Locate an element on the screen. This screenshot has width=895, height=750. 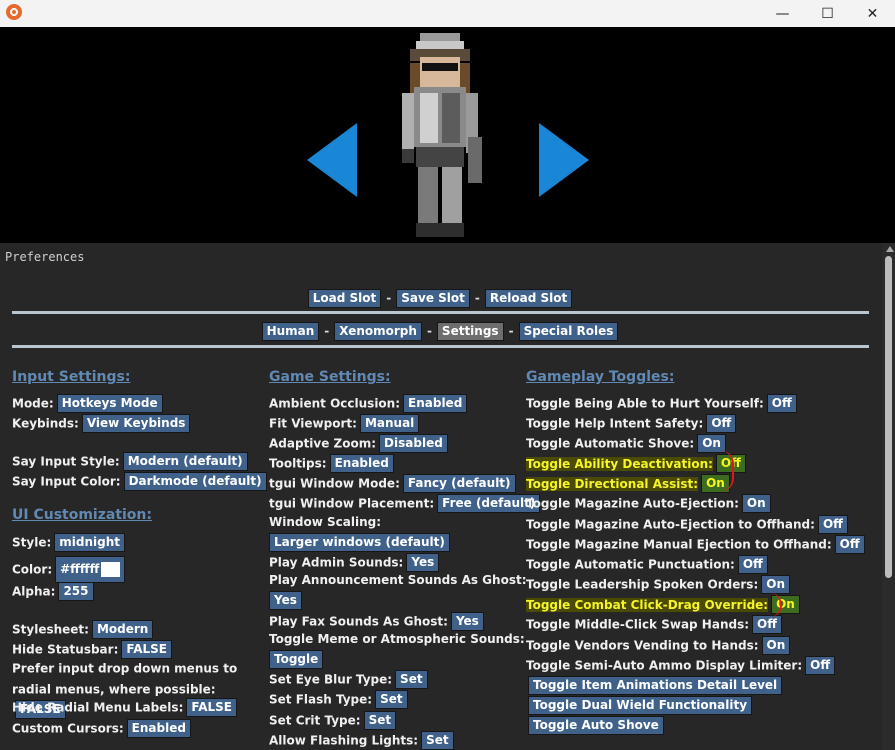
meme-sounds-button: Toggle is located at coordinates (296, 659).